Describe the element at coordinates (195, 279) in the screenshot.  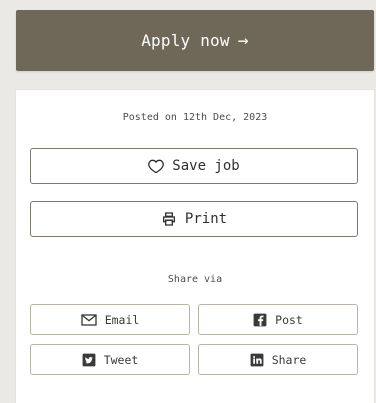
I see `share-via-label: Share via` at that location.